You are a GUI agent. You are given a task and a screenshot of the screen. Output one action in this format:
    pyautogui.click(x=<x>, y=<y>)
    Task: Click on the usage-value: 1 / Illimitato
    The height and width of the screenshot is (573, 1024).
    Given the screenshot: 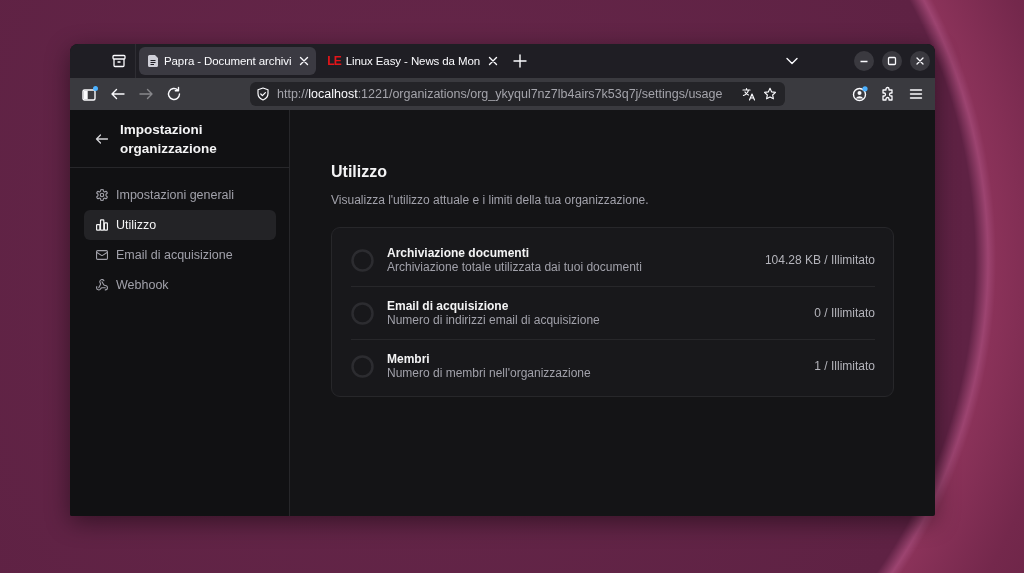 What is the action you would take?
    pyautogui.click(x=844, y=366)
    